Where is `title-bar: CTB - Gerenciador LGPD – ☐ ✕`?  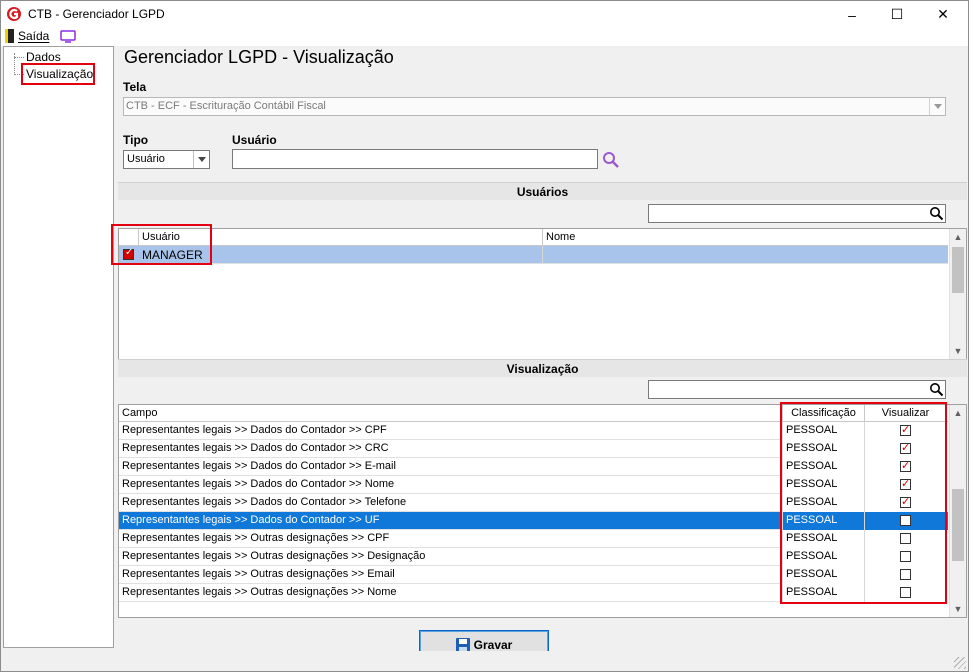 title-bar: CTB - Gerenciador LGPD – ☐ ✕ is located at coordinates (484, 14).